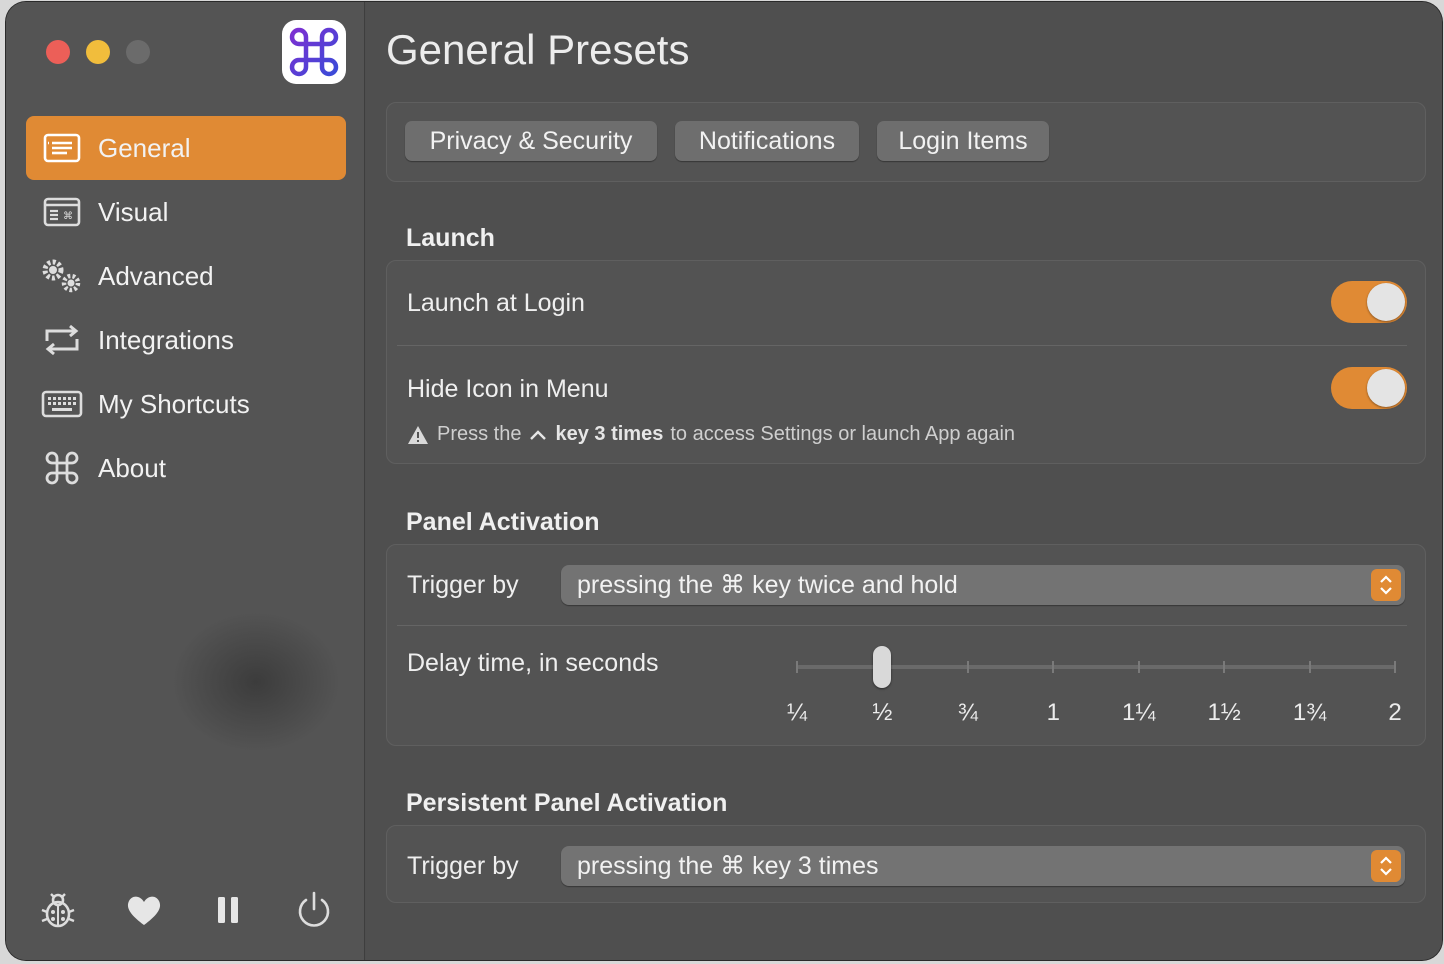 This screenshot has width=1444, height=964. Describe the element at coordinates (882, 712) in the screenshot. I see `slider-tick-label: ½` at that location.